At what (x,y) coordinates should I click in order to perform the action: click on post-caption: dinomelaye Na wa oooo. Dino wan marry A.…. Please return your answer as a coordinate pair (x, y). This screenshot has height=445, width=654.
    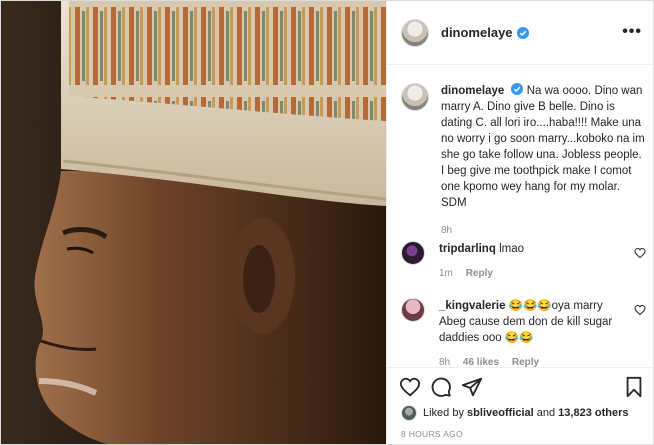
    Looking at the image, I should click on (523, 161).